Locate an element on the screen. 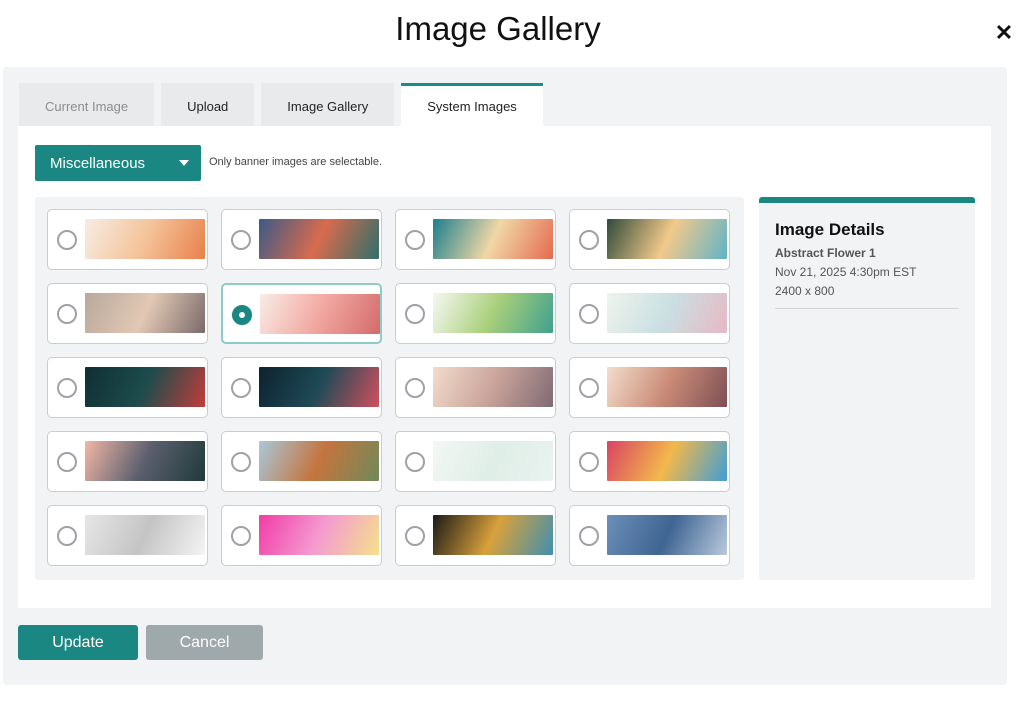 The width and height of the screenshot is (1024, 702). image-option-sunset-mountains is located at coordinates (649, 387).